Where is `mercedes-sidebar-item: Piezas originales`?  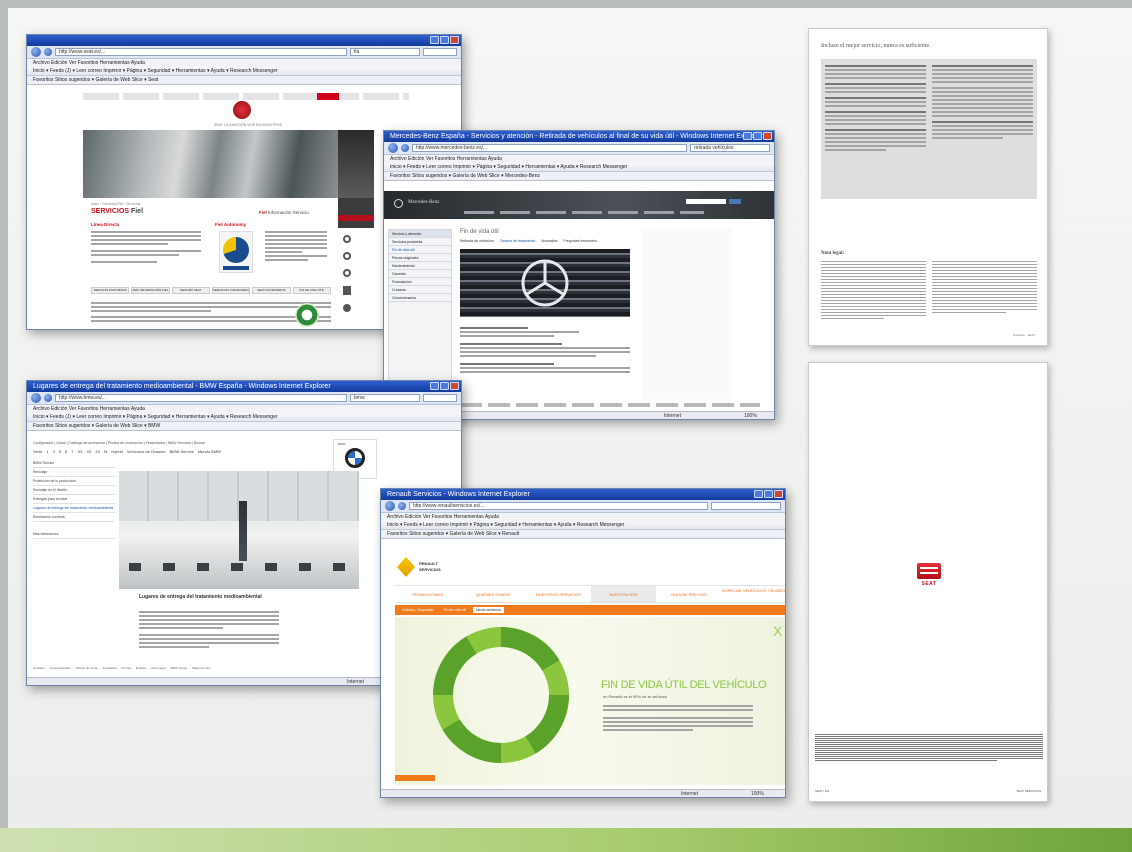
mercedes-sidebar-item: Piezas originales is located at coordinates (420, 258).